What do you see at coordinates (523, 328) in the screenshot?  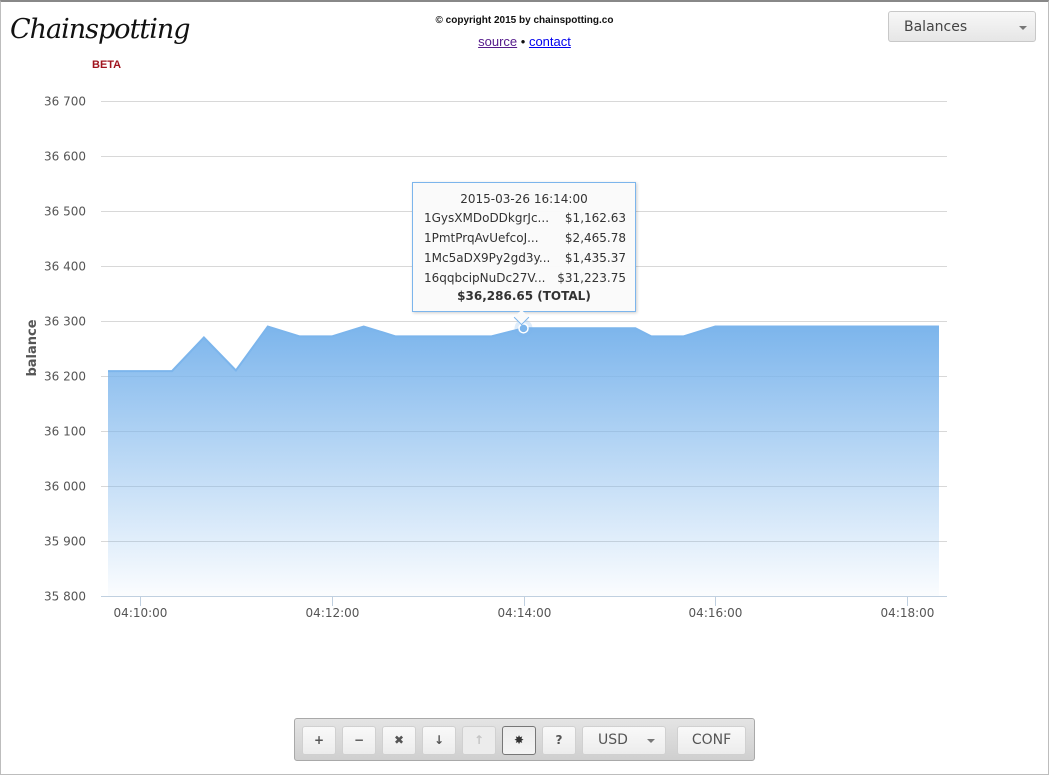 I see `highlighted-point` at bounding box center [523, 328].